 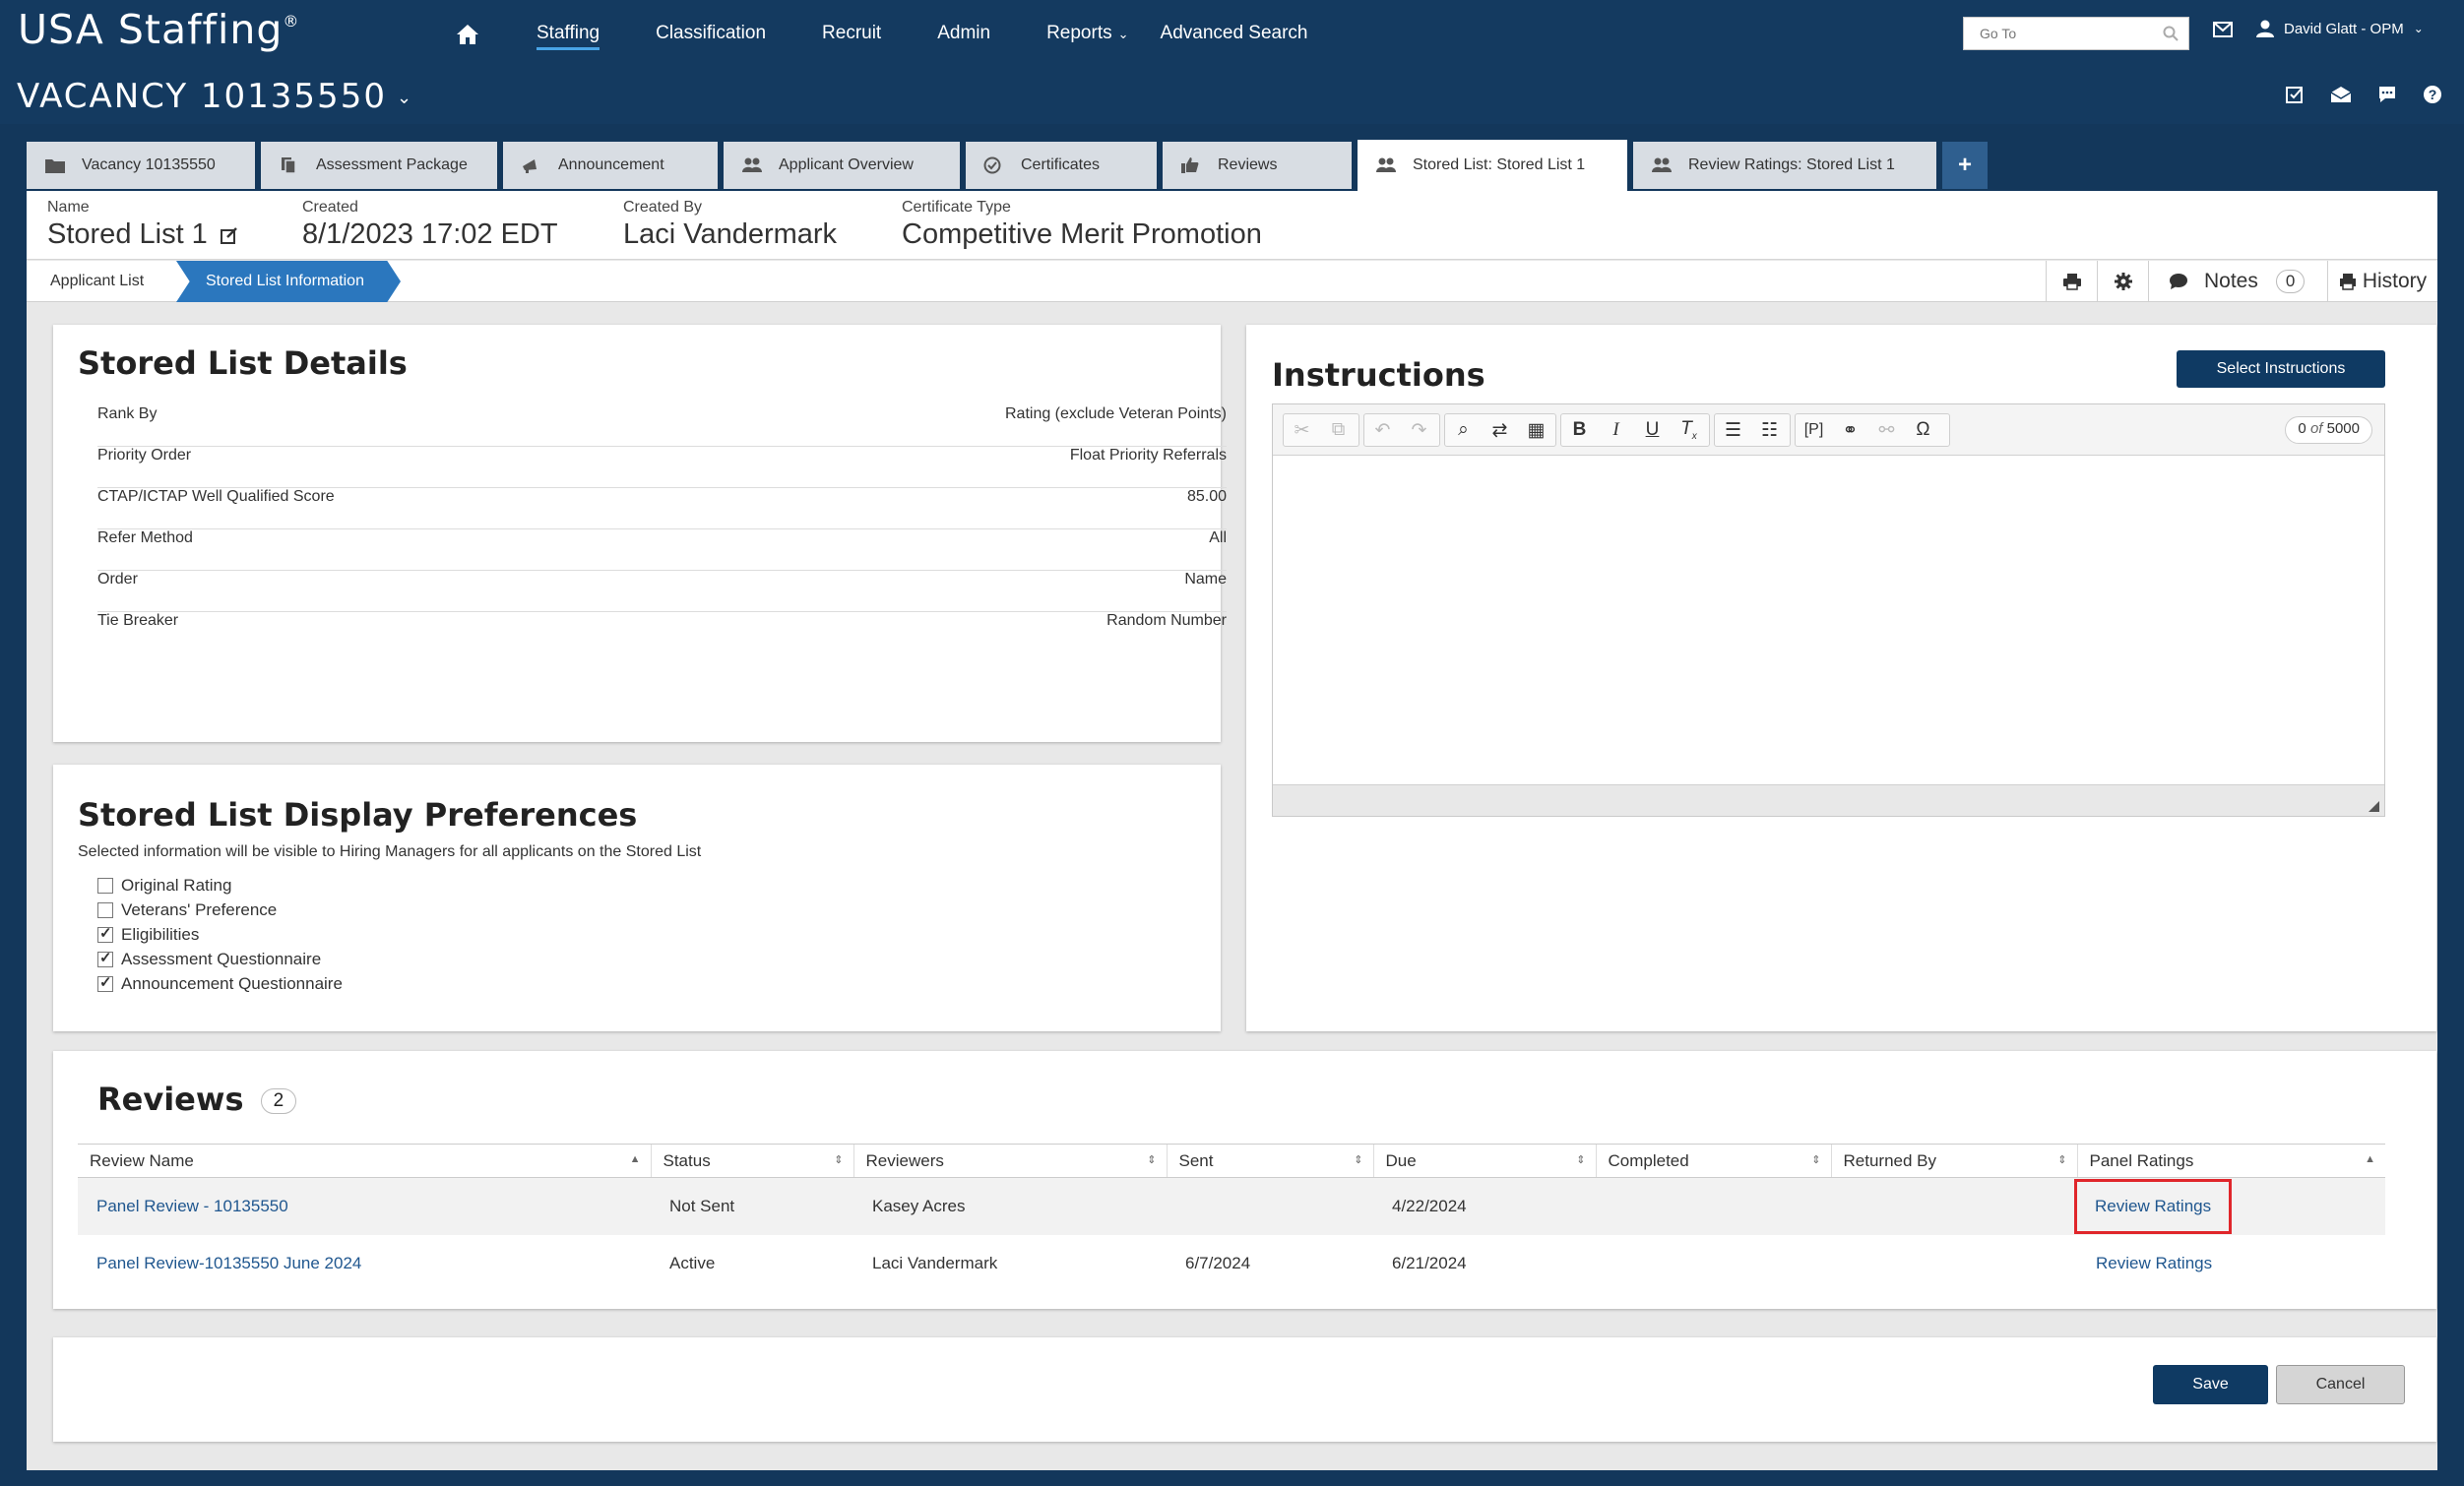 What do you see at coordinates (1463, 430) in the screenshot?
I see `find-icon: ⌕` at bounding box center [1463, 430].